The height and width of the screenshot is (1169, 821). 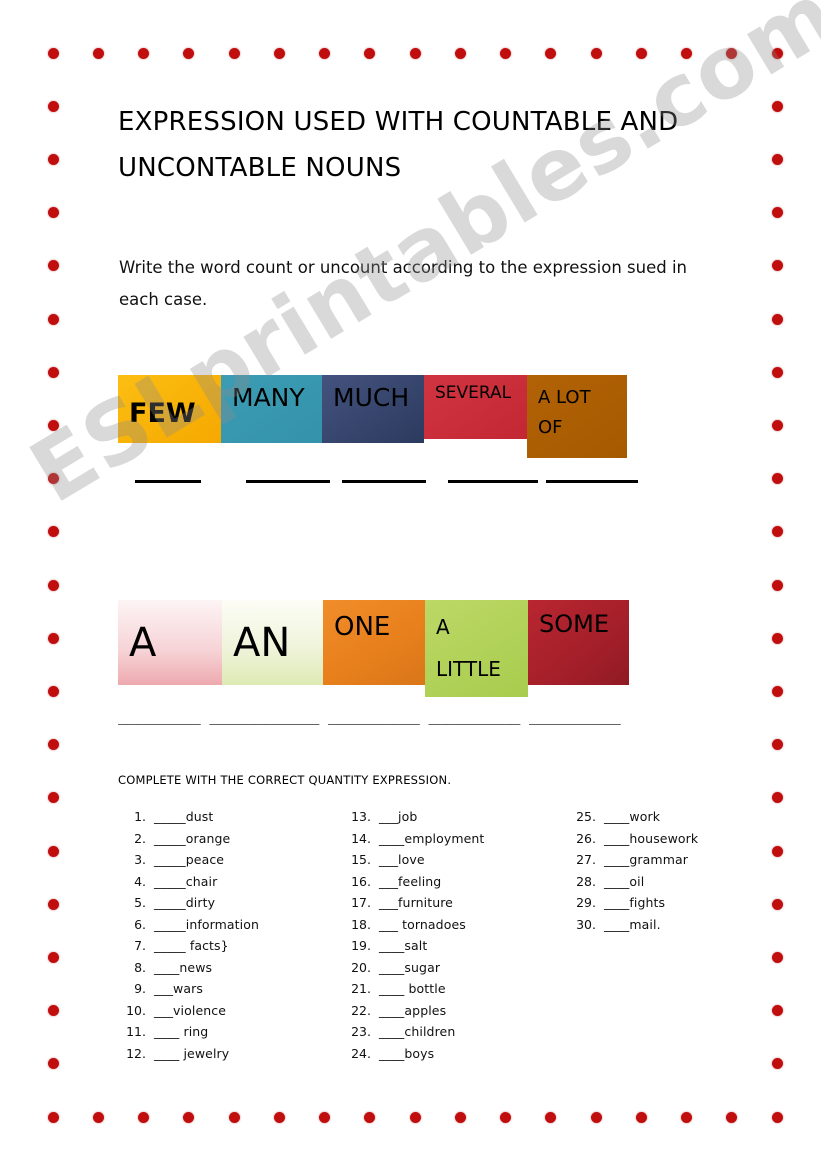 What do you see at coordinates (586, 816) in the screenshot?
I see `question-number: 25.` at bounding box center [586, 816].